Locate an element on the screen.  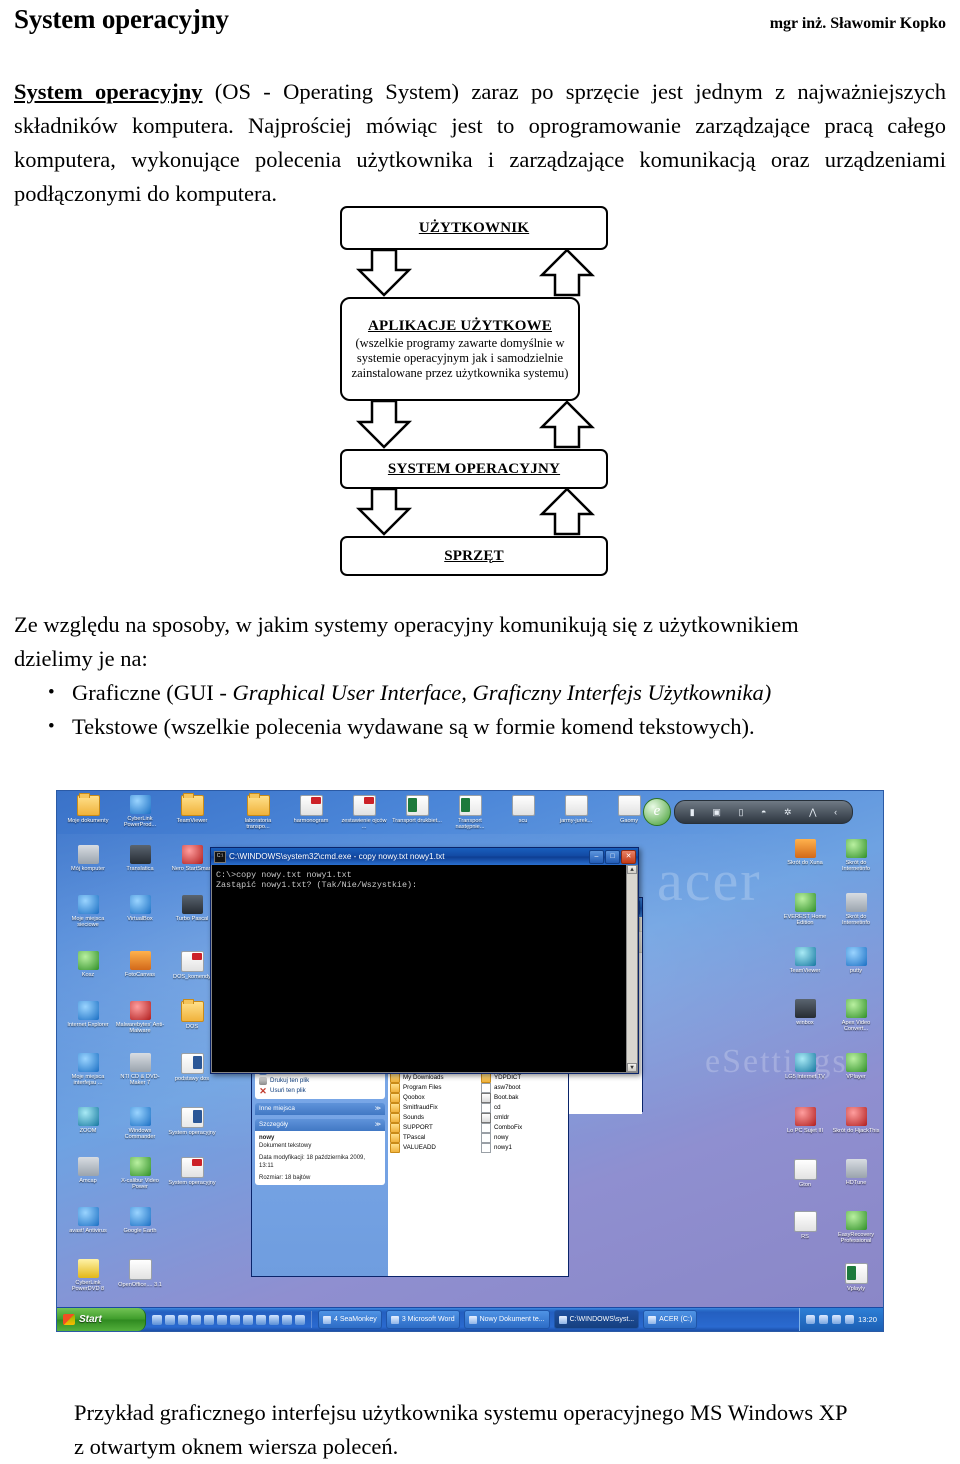
scroll-down-arrow-icon: ▼ is located at coordinates (632, 1067).